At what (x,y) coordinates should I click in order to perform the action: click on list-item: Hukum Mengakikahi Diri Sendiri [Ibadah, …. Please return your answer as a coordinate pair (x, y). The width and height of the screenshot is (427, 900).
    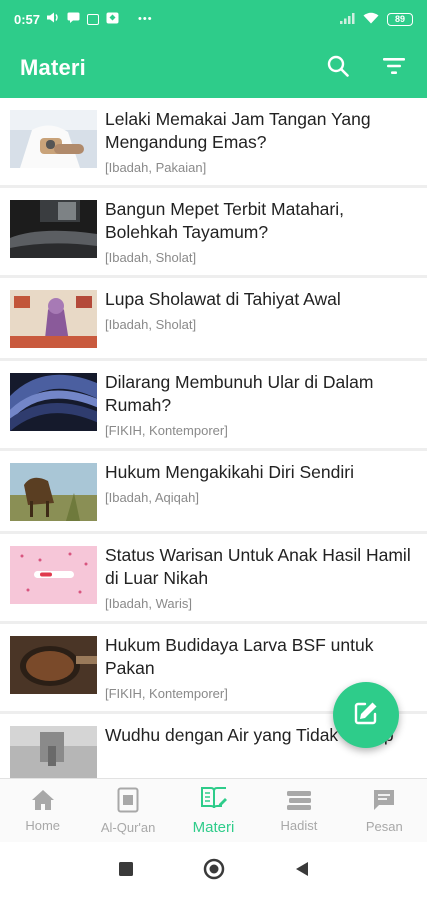
    Looking at the image, I should click on (213, 491).